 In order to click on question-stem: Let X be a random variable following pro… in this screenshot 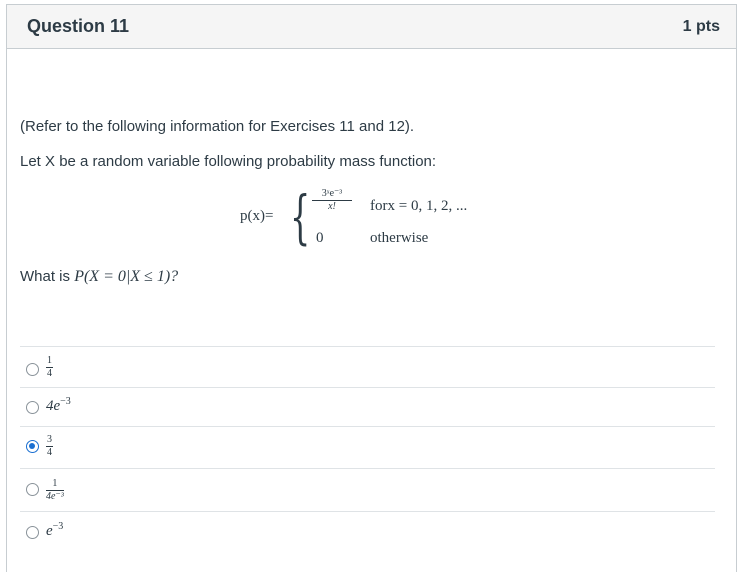, I will do `click(228, 161)`.